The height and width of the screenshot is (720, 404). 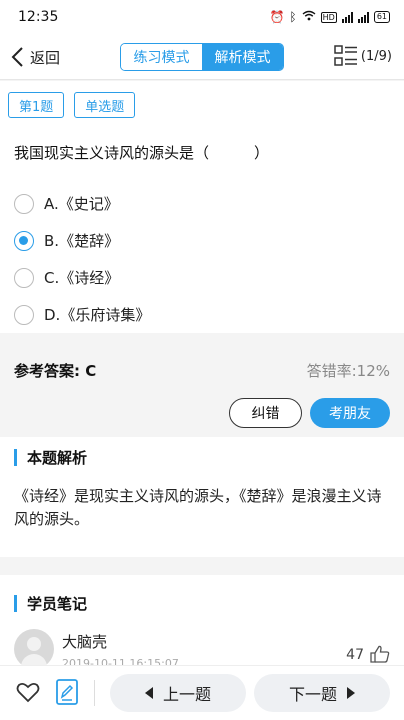 What do you see at coordinates (148, 693) in the screenshot?
I see `triangle-left-icon` at bounding box center [148, 693].